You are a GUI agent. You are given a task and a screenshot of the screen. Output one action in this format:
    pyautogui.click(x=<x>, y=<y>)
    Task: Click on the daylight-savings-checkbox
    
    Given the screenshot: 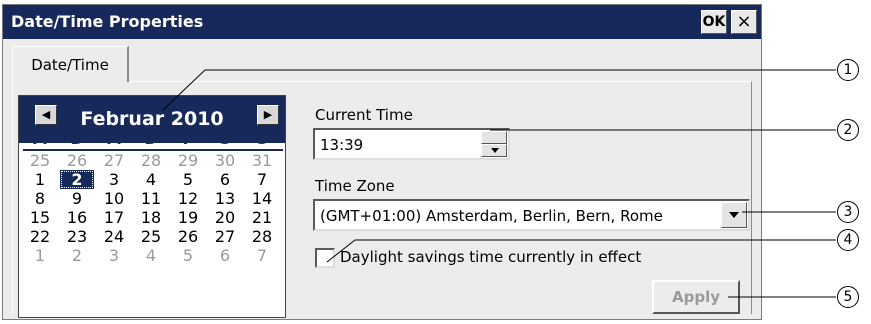 What is the action you would take?
    pyautogui.click(x=325, y=258)
    